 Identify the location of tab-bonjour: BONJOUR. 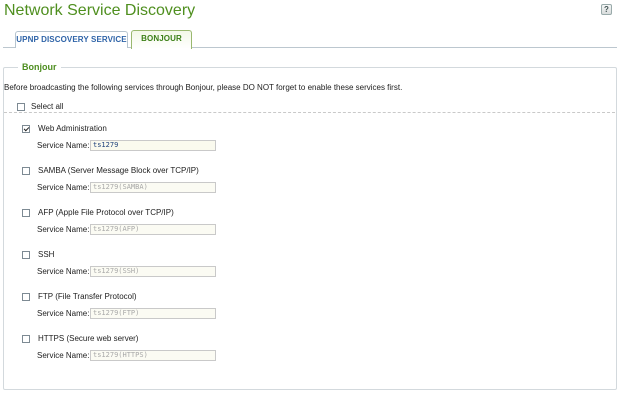
(161, 40).